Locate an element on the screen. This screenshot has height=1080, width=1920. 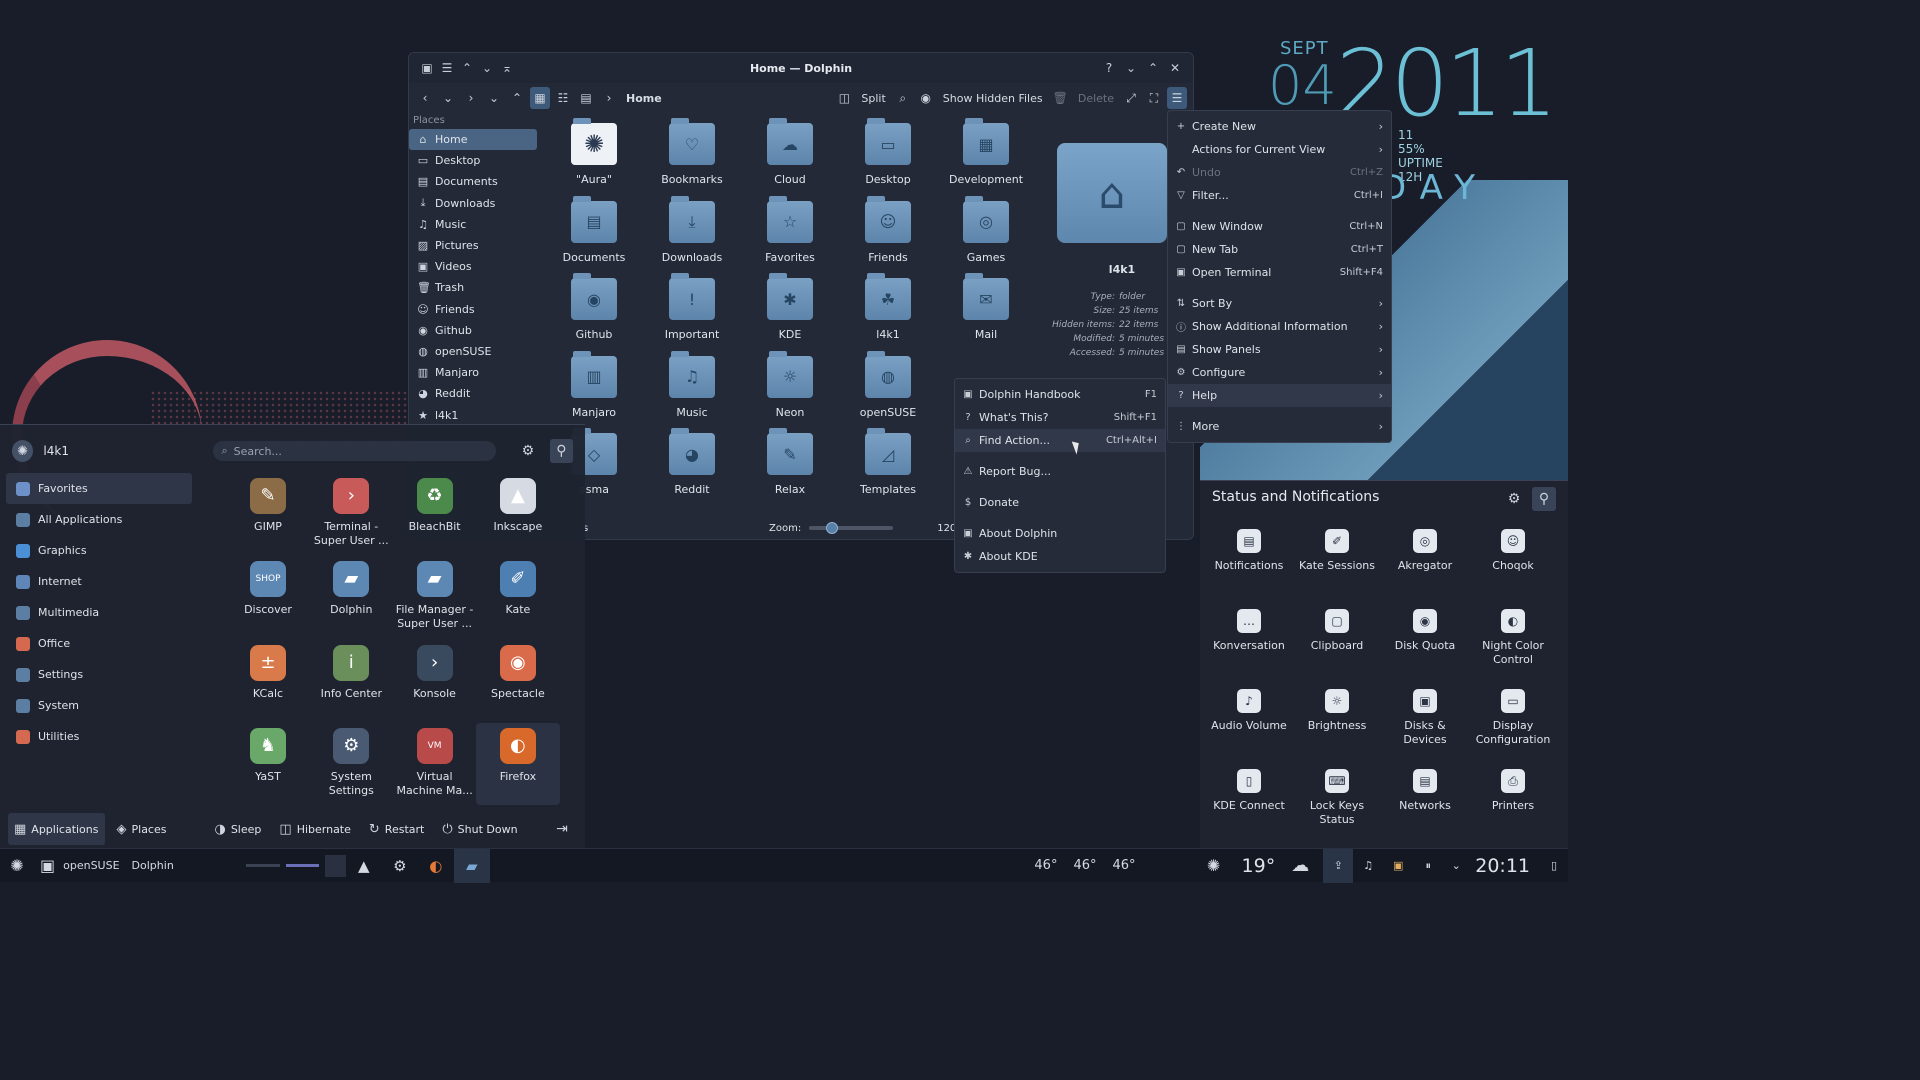
task-dolphin-icon: ▰ is located at coordinates (471, 865).